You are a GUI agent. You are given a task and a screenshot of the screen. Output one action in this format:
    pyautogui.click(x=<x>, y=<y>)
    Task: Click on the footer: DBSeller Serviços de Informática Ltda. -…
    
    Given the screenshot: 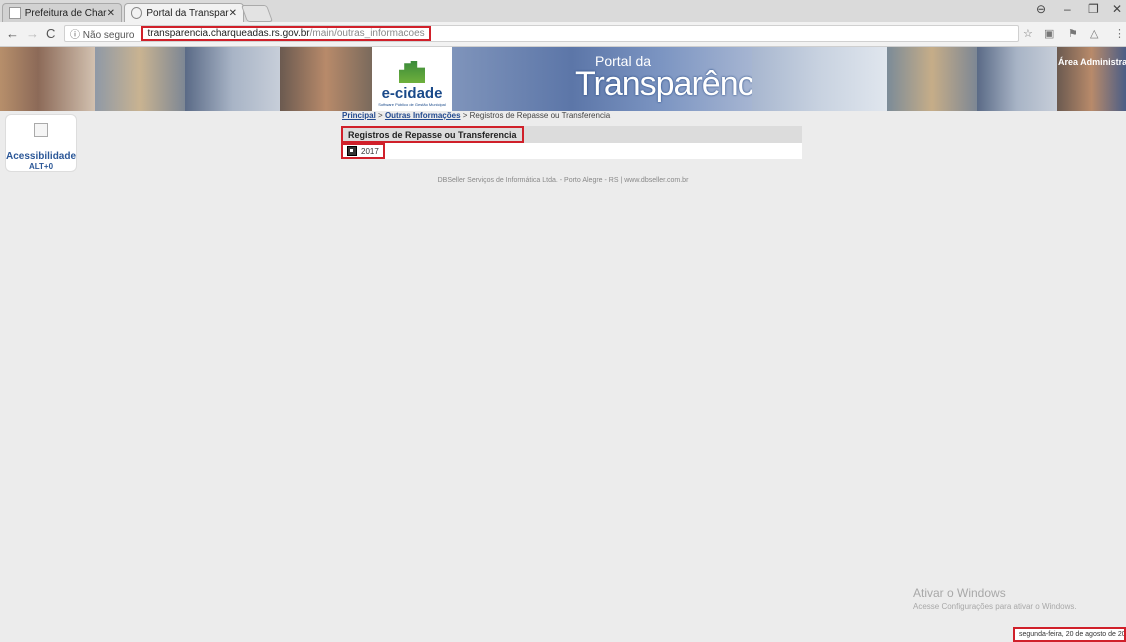 What is the action you would take?
    pyautogui.click(x=563, y=180)
    